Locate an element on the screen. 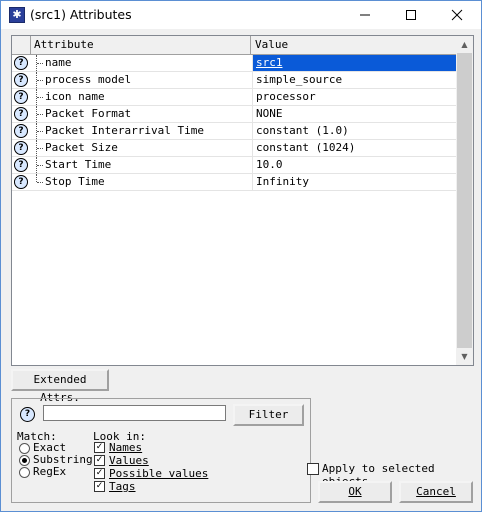  attribute-value: constant (1024) is located at coordinates (306, 147).